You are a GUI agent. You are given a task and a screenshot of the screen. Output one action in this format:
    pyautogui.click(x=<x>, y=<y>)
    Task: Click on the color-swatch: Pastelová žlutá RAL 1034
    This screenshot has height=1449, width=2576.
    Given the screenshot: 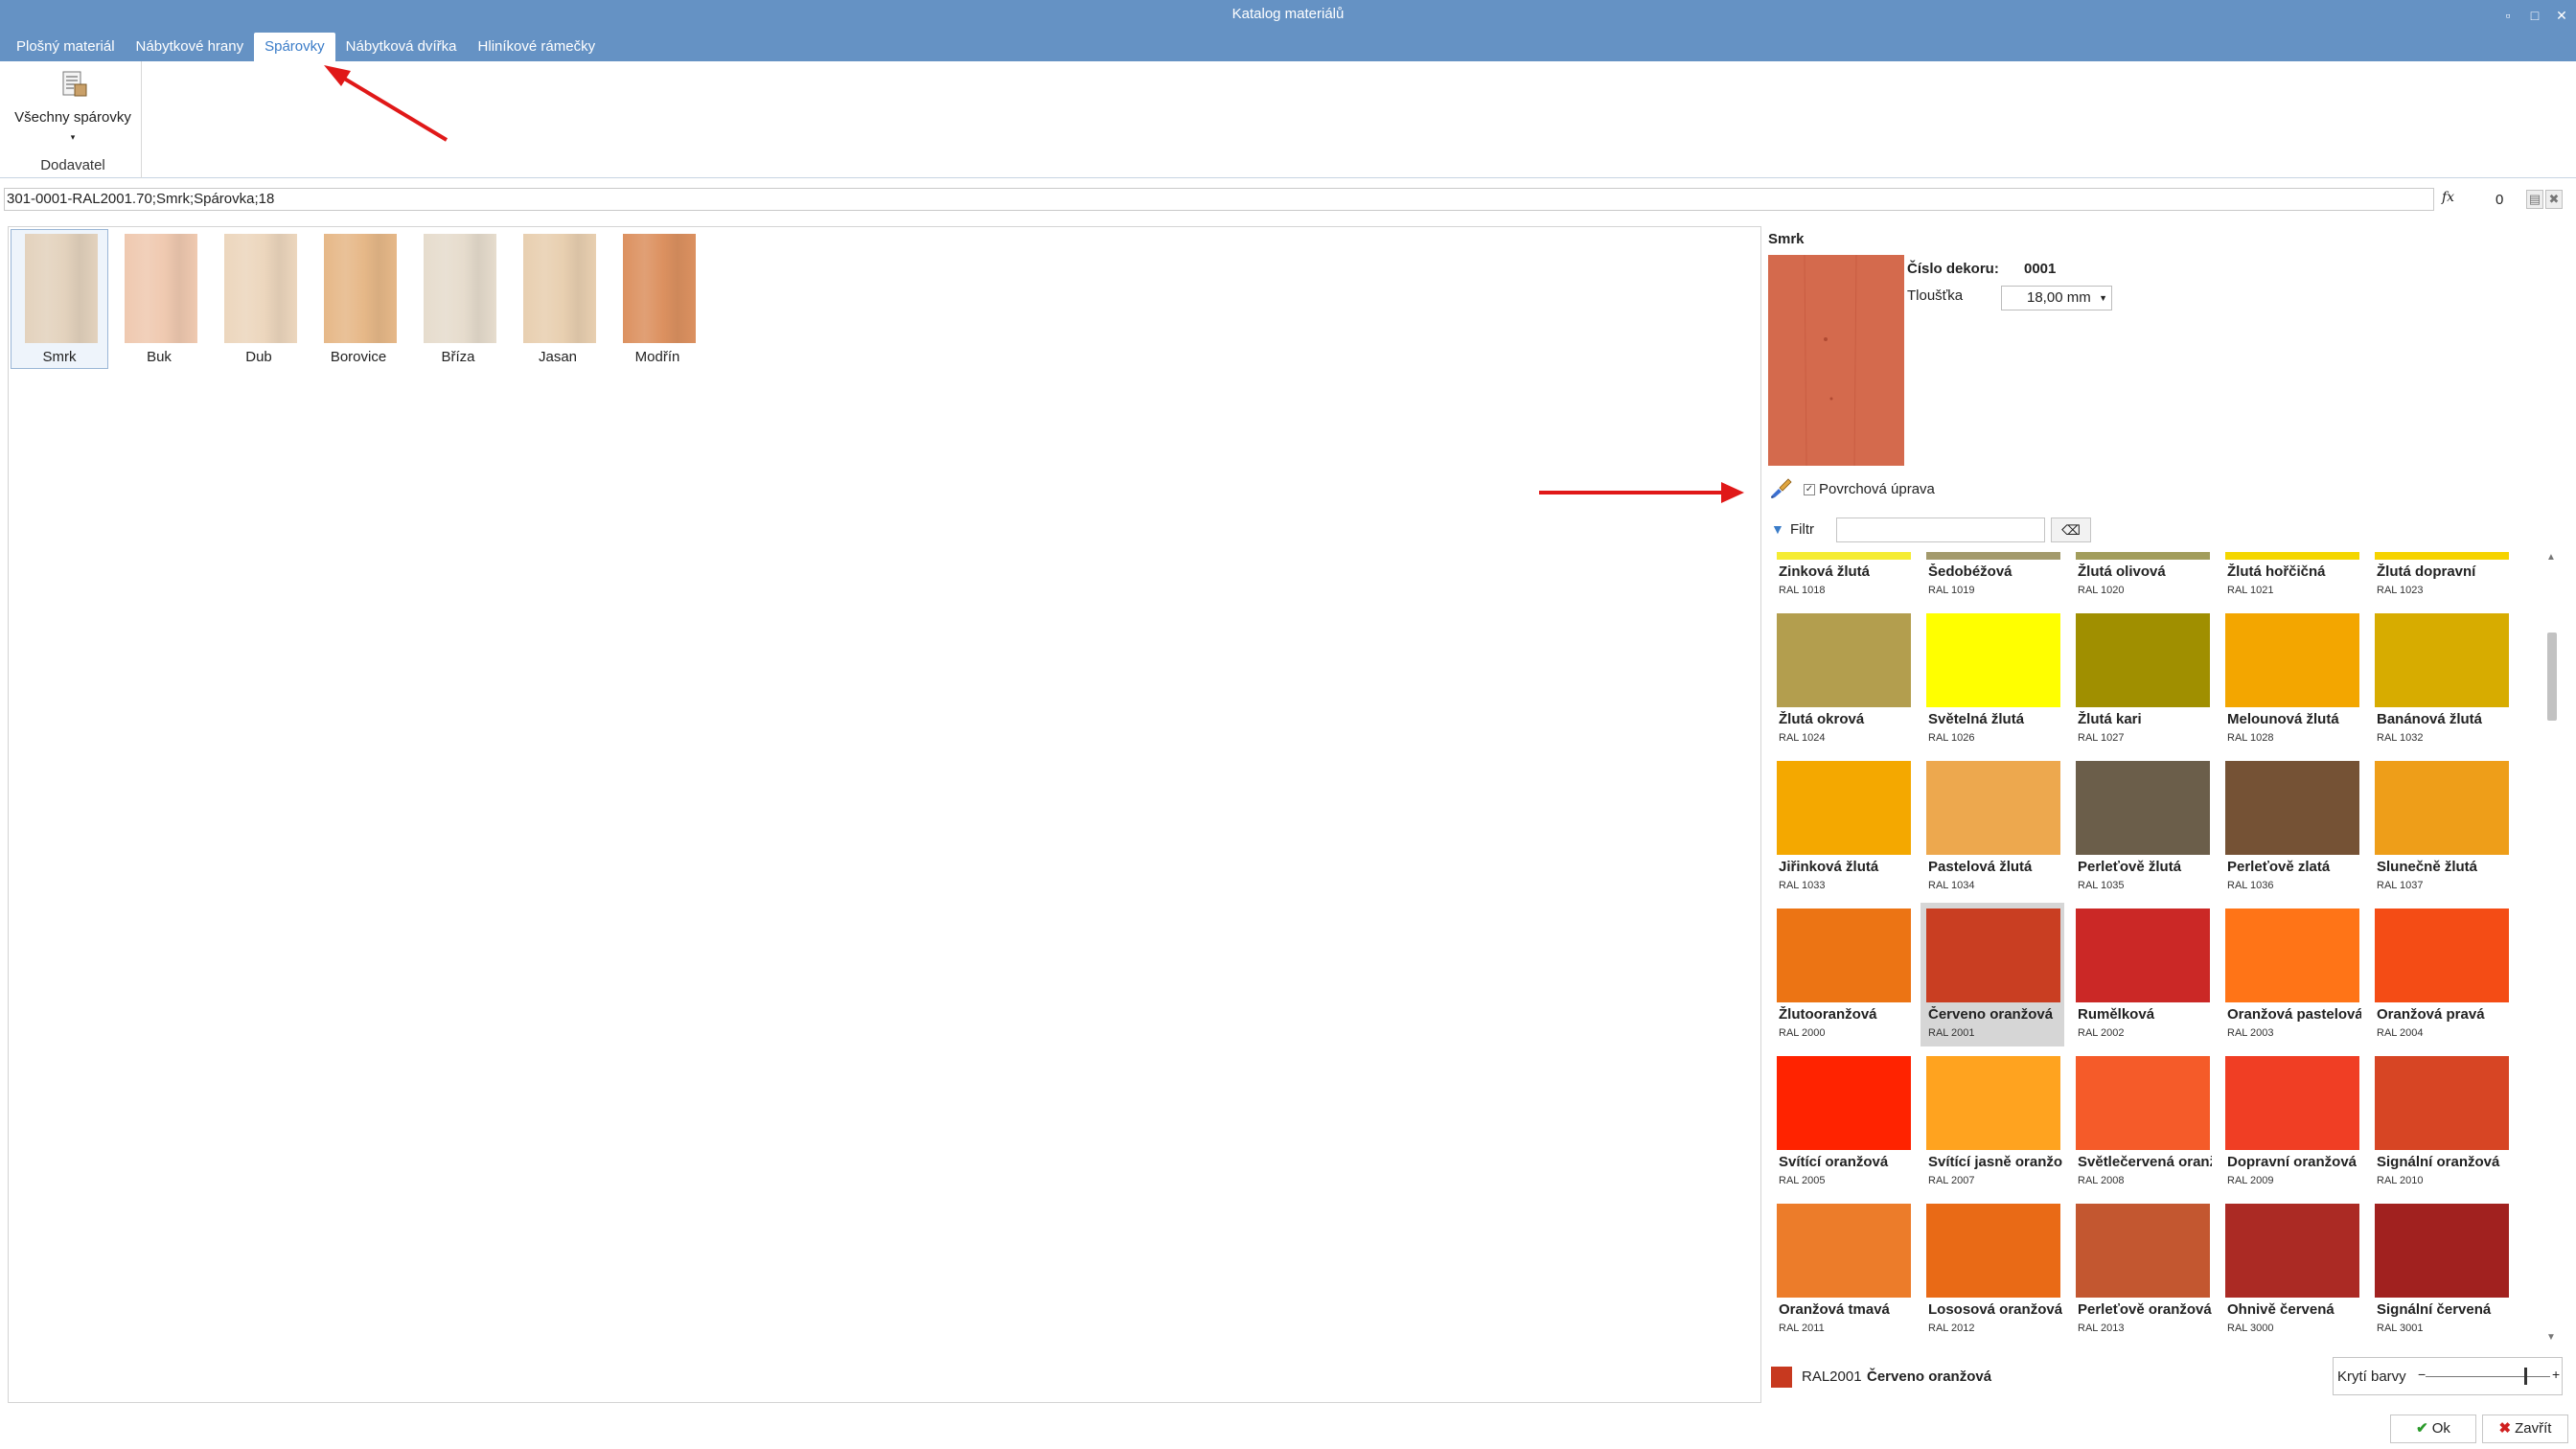 What is the action you would take?
    pyautogui.click(x=1992, y=827)
    